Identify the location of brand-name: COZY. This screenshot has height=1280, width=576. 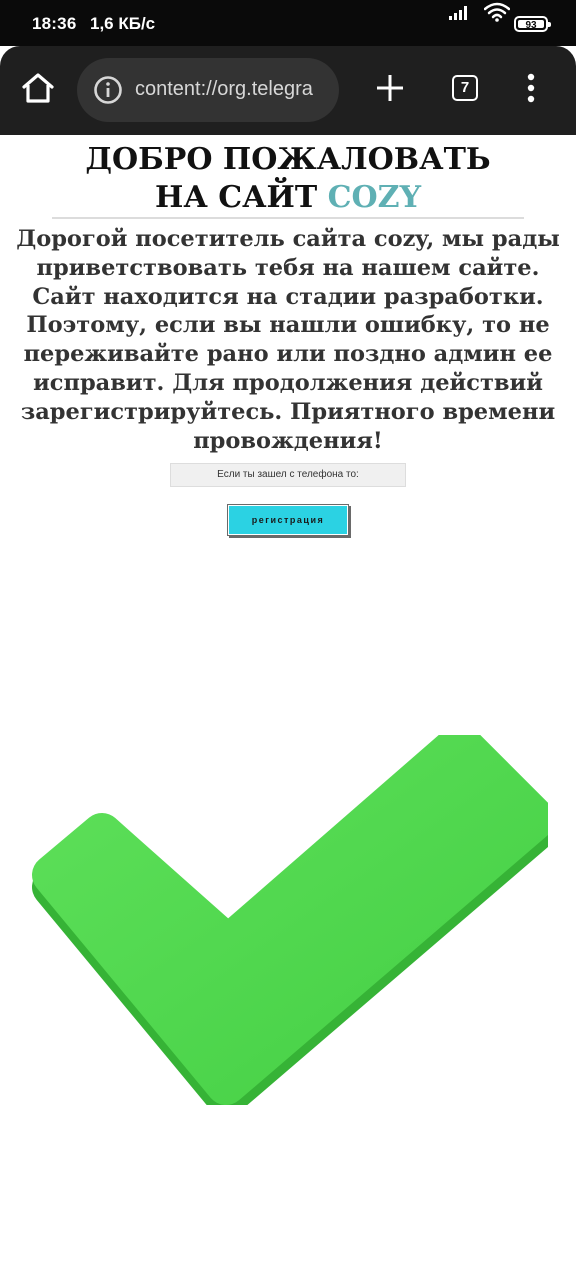
(374, 197).